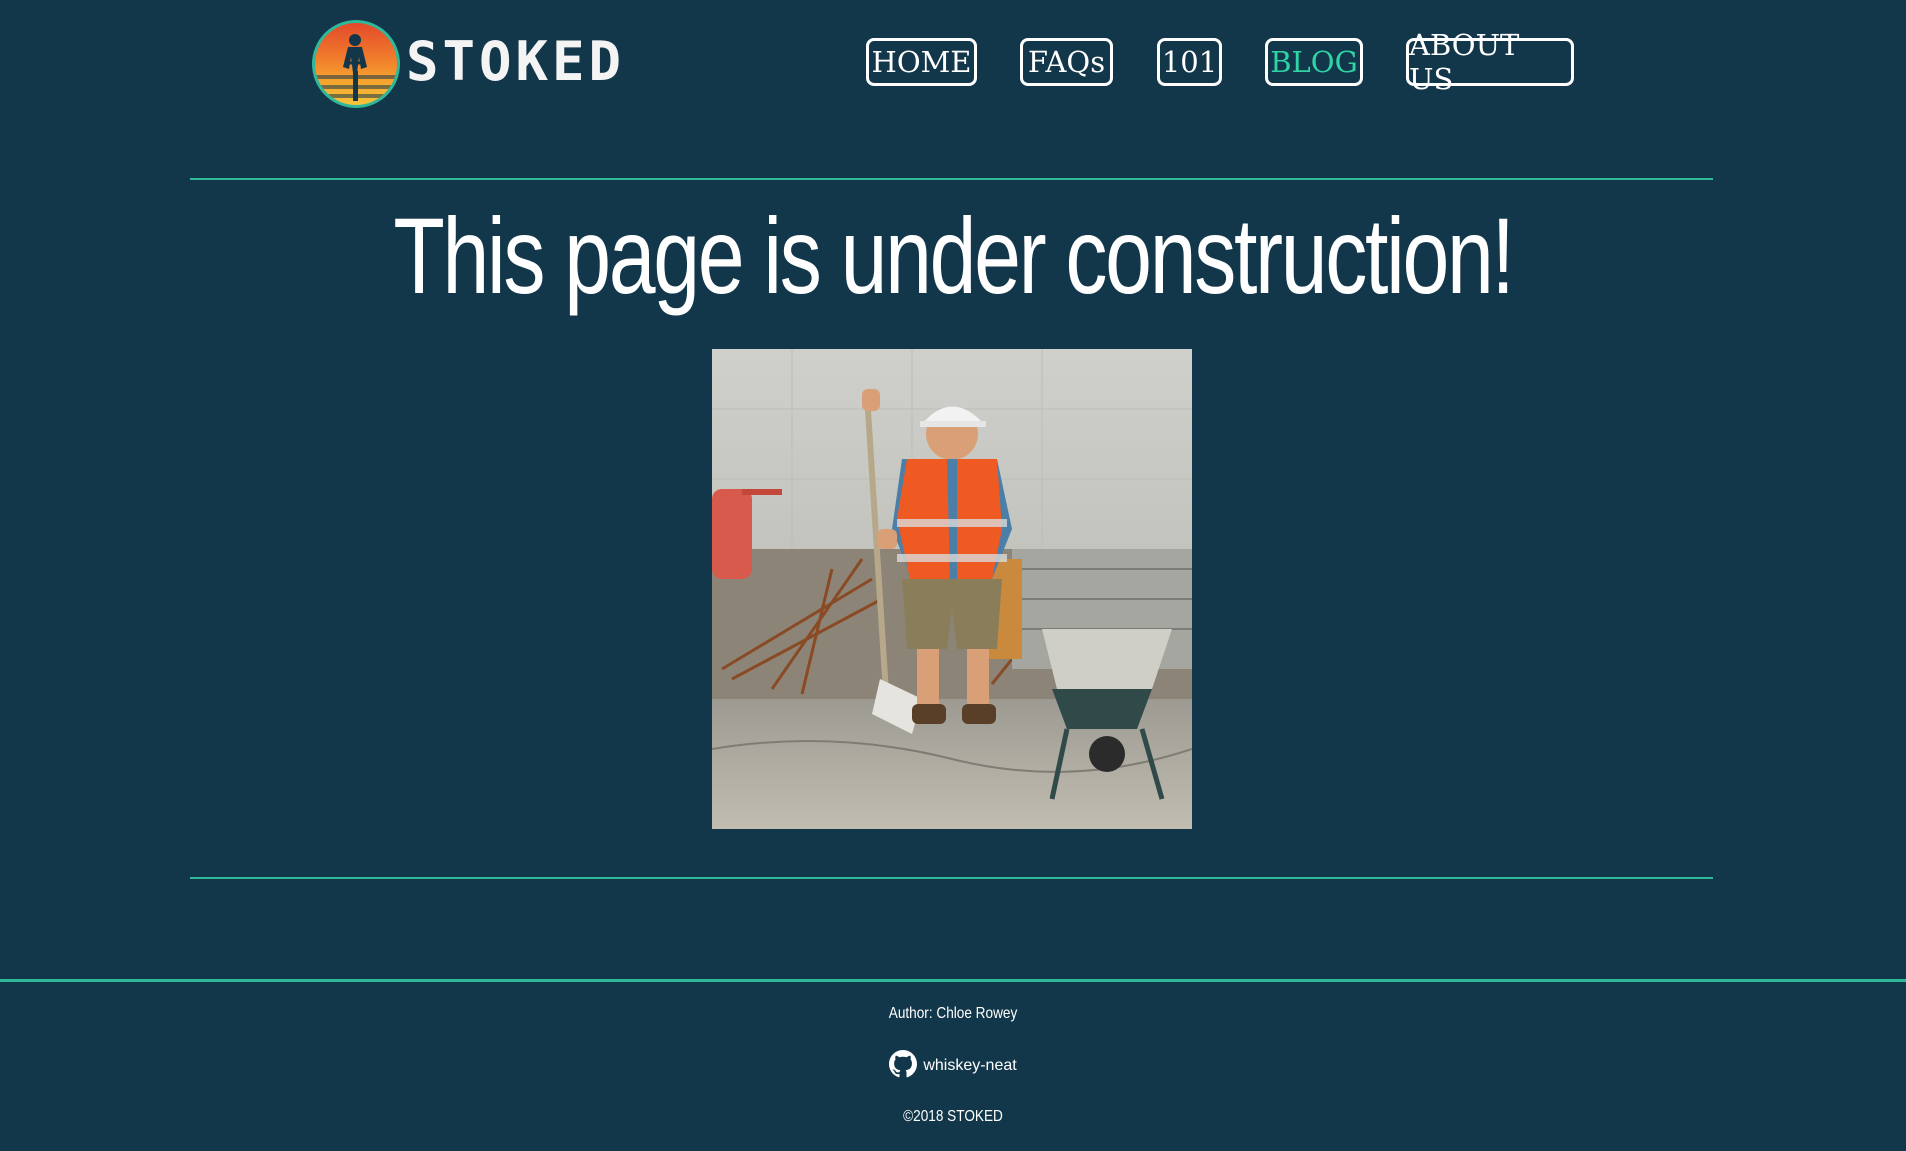  I want to click on footer-copyright: ©2018 STOKED, so click(953, 1116).